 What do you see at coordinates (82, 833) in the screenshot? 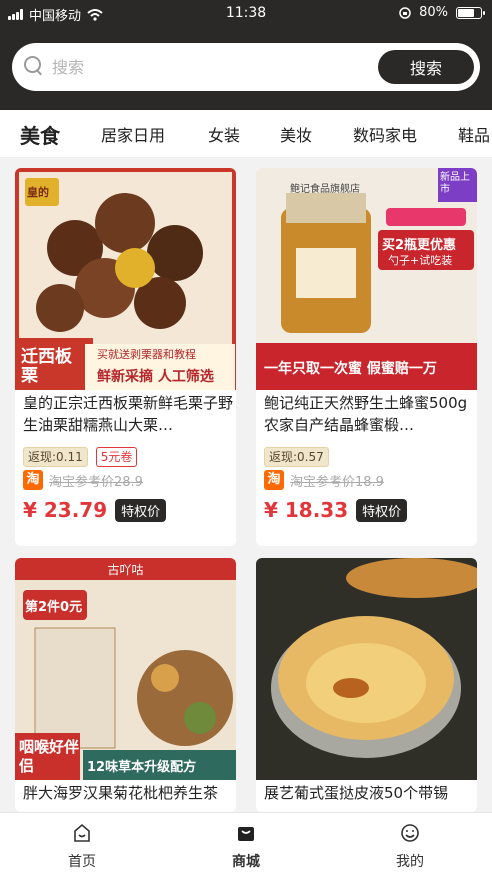
I see `home-icon` at bounding box center [82, 833].